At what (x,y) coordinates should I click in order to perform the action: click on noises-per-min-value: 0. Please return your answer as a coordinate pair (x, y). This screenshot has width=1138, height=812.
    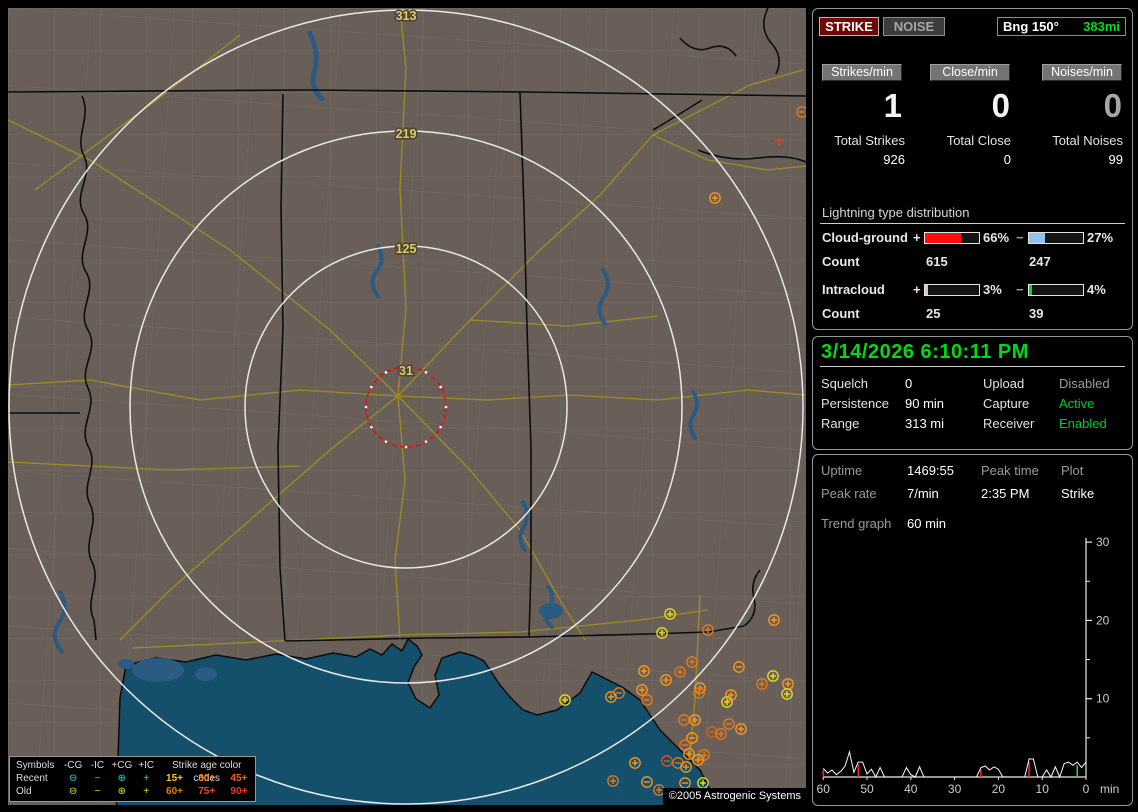
    Looking at the image, I should click on (1112, 105).